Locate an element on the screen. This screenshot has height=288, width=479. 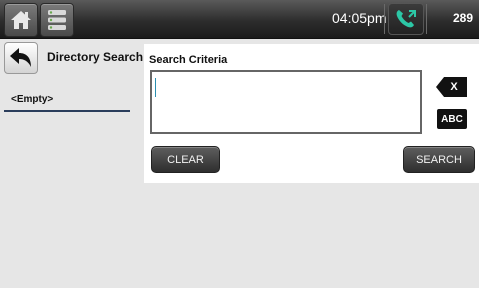
search-criteria-title: Search Criteria is located at coordinates (188, 60).